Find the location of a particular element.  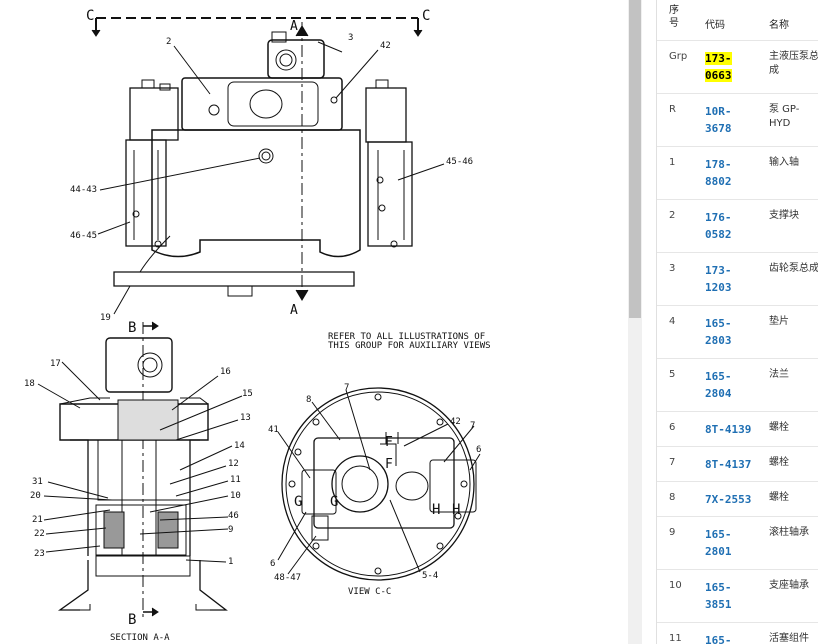

part-code-link: 173- 0663 is located at coordinates (723, 67).